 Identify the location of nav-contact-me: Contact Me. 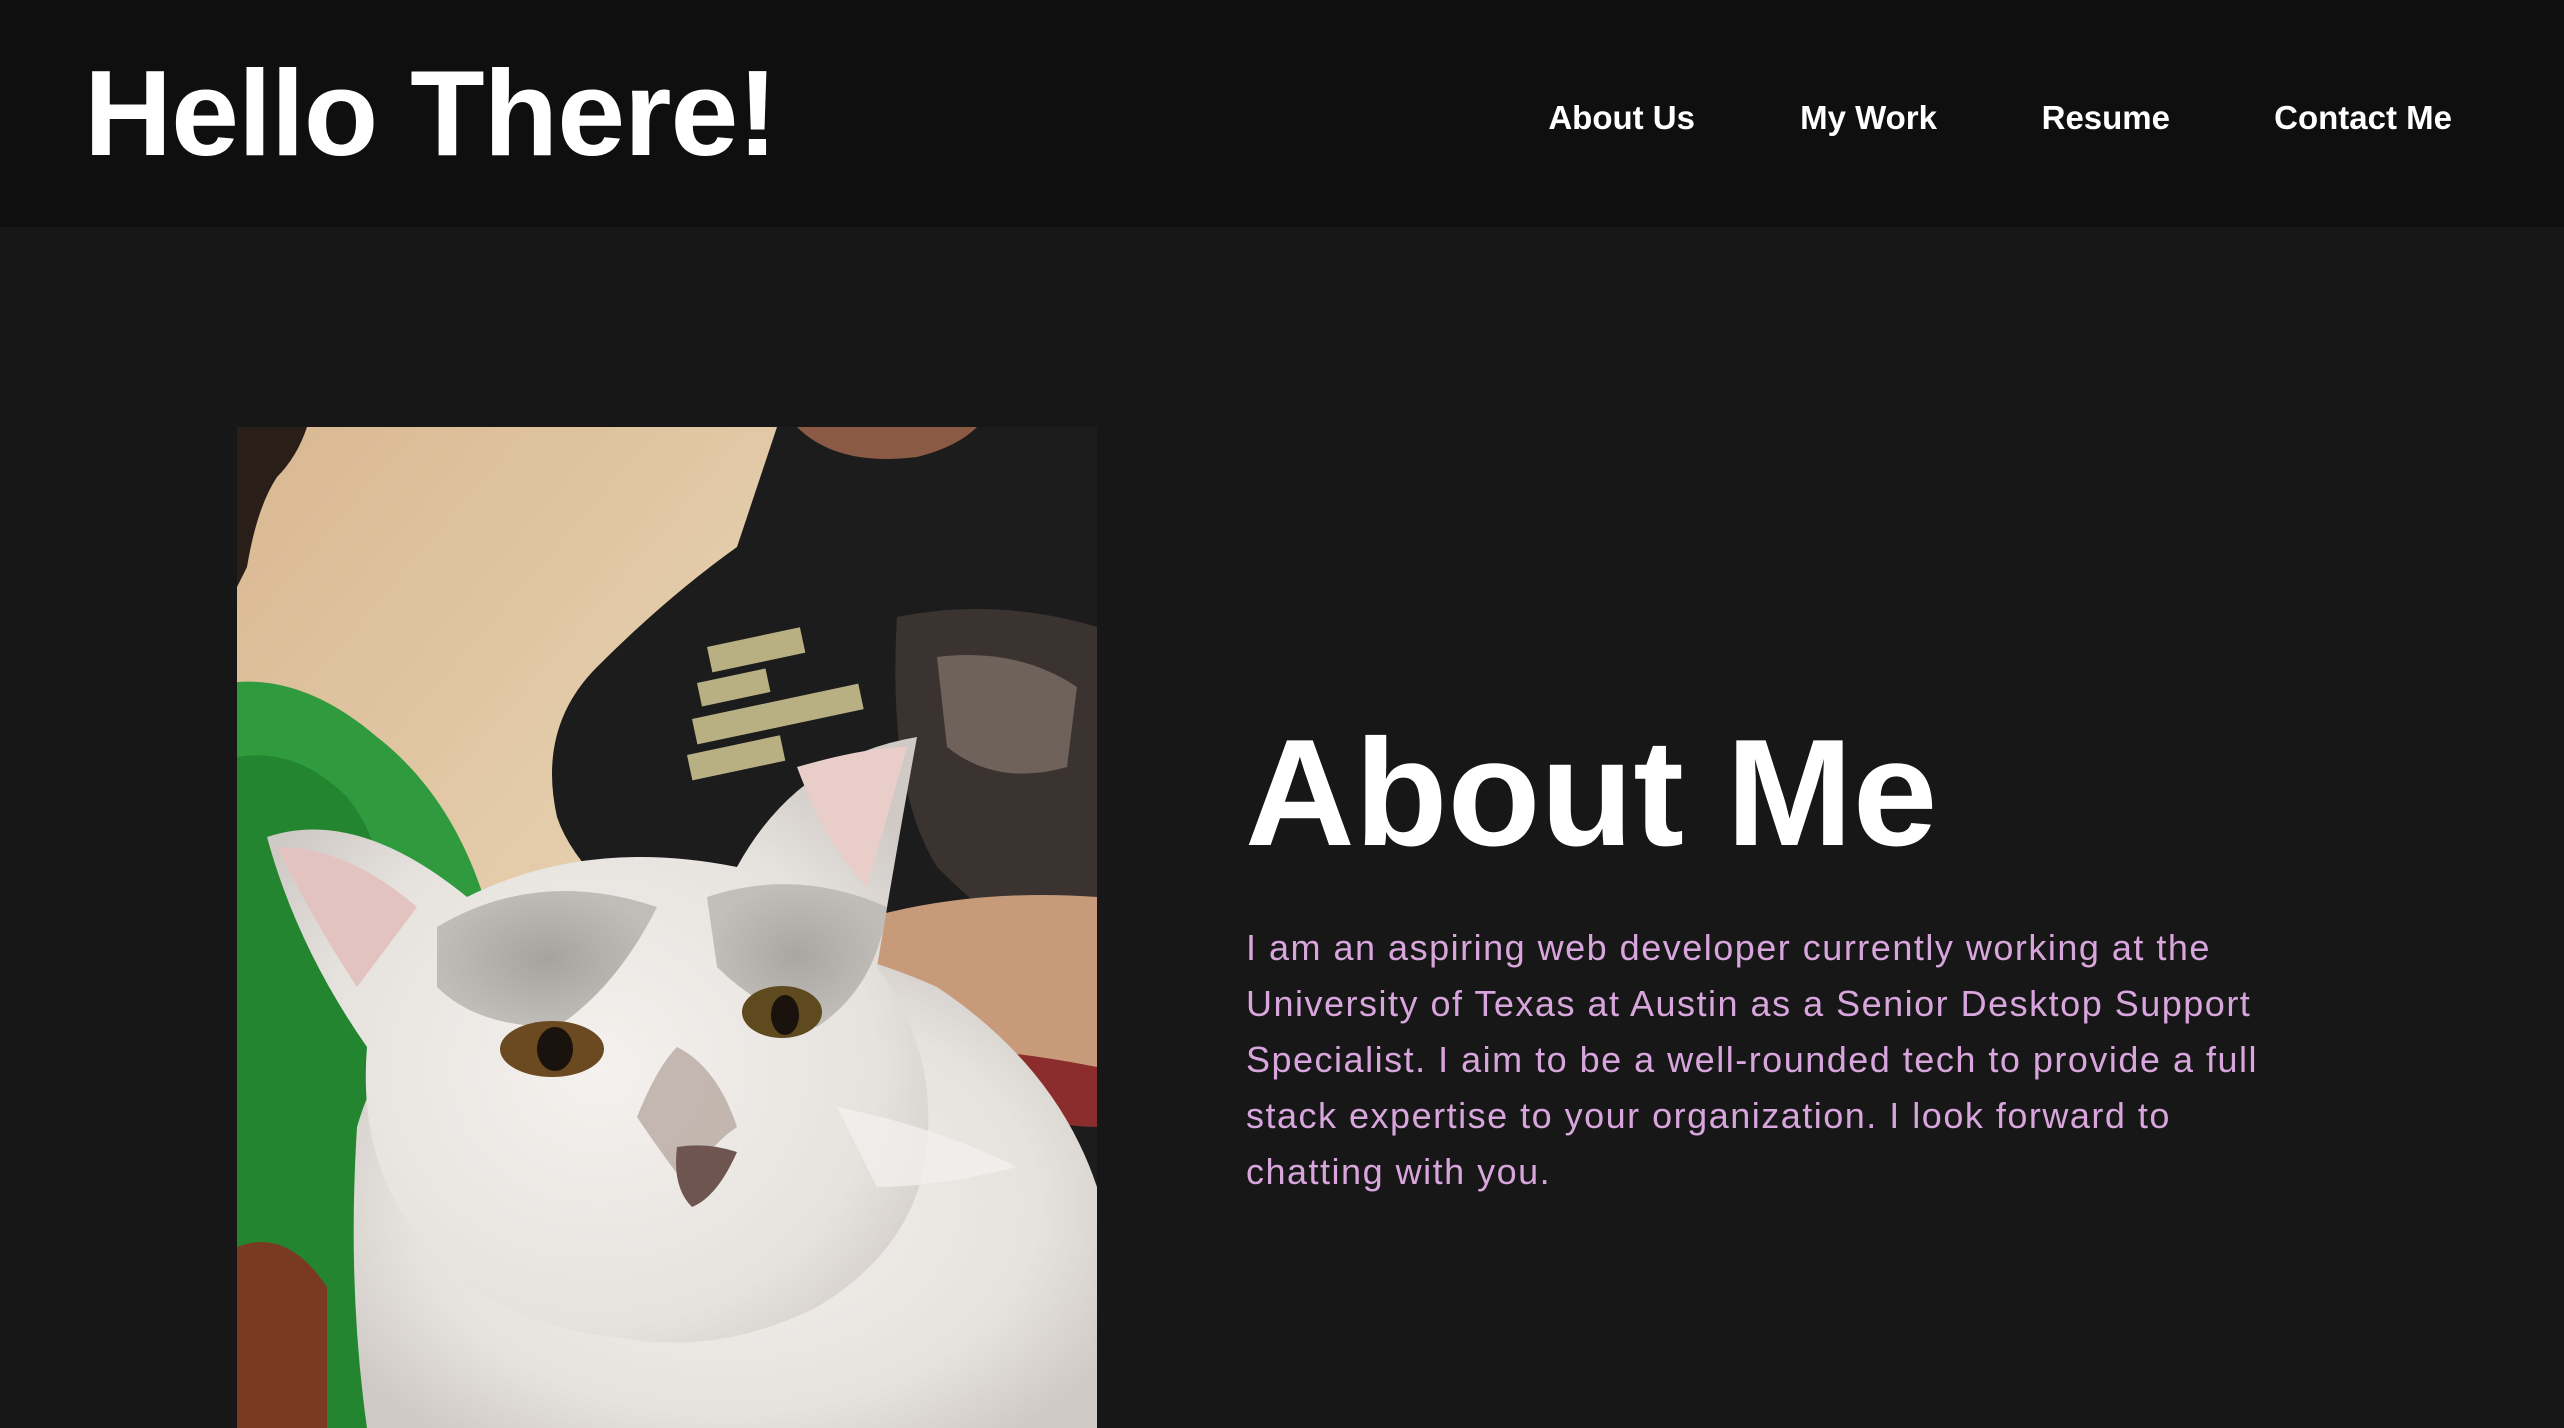
(2363, 118).